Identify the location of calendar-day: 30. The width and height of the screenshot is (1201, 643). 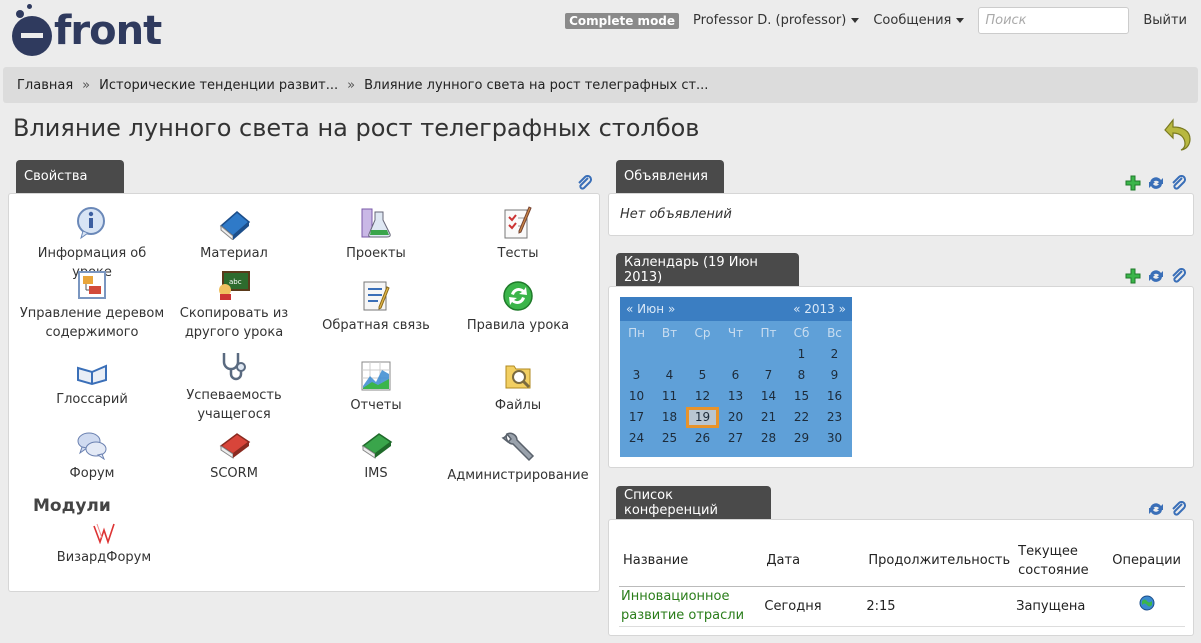
(834, 438).